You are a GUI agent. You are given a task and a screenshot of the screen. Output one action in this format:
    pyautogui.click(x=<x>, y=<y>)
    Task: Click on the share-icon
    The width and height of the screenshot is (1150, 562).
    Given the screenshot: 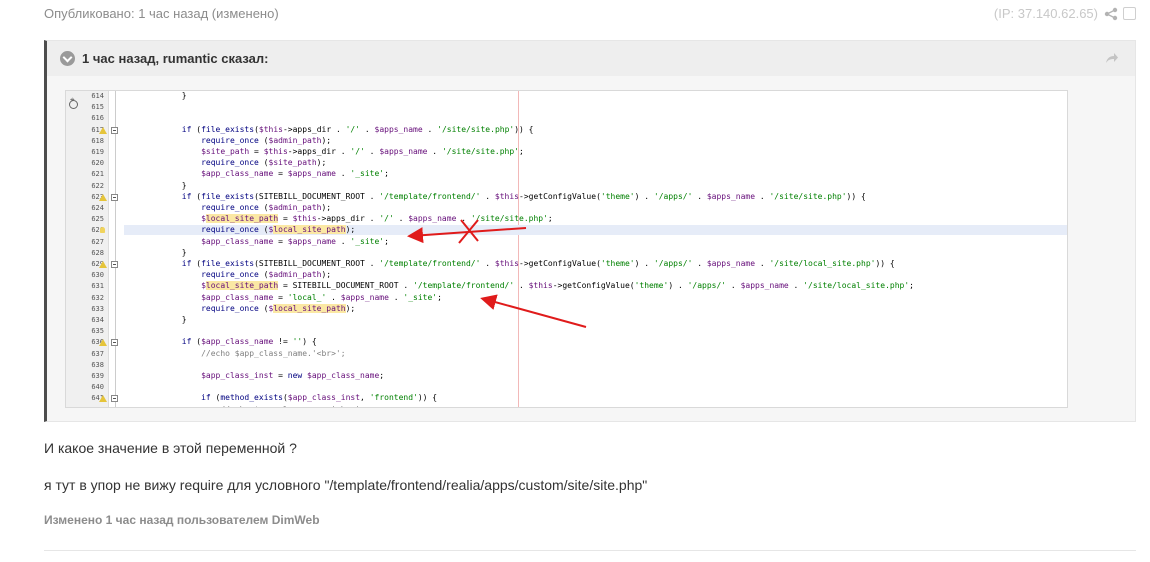 What is the action you would take?
    pyautogui.click(x=1111, y=14)
    